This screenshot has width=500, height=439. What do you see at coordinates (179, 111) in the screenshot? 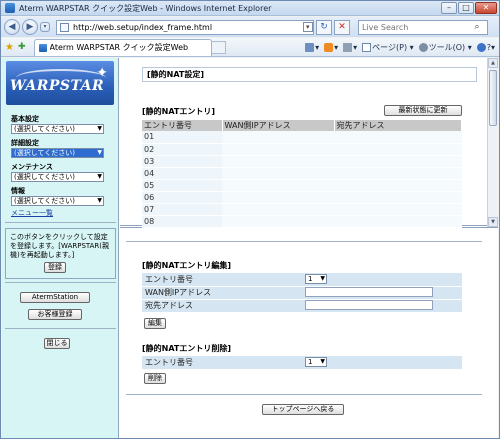
I see `entry-section-title: [静的NATエントリ]` at bounding box center [179, 111].